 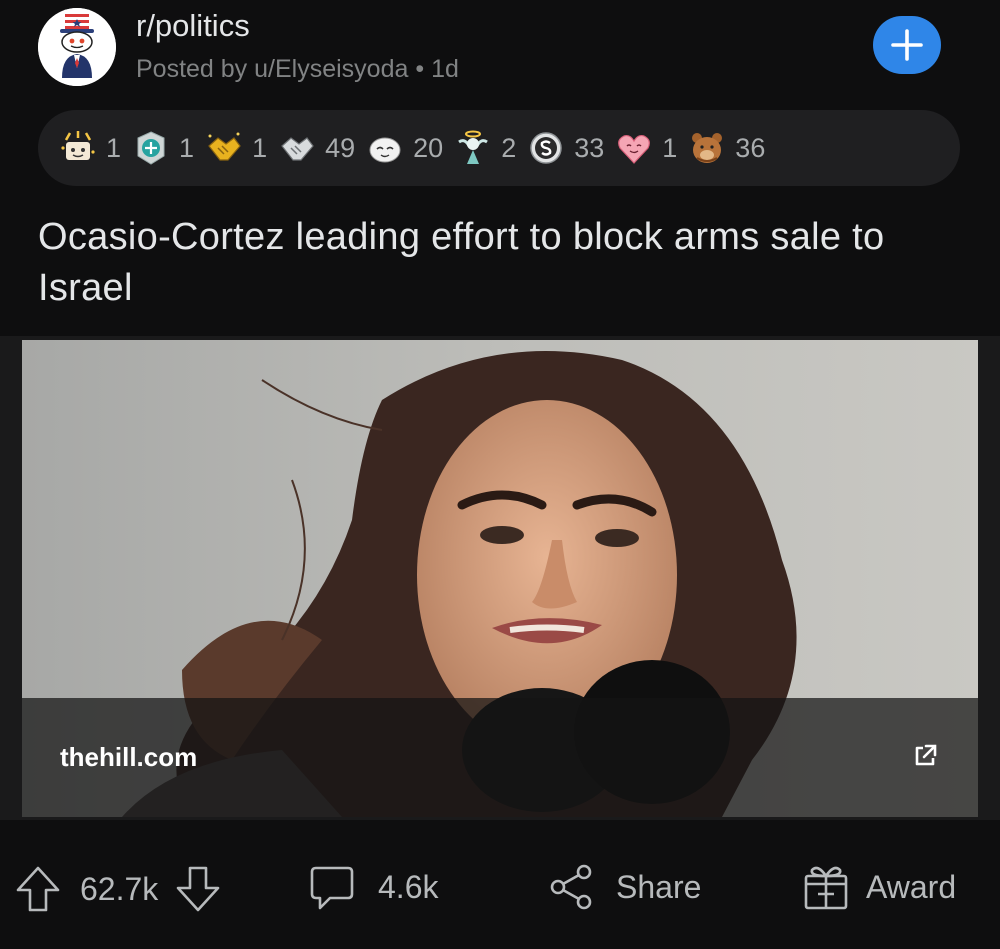 I want to click on join-button, so click(x=907, y=45).